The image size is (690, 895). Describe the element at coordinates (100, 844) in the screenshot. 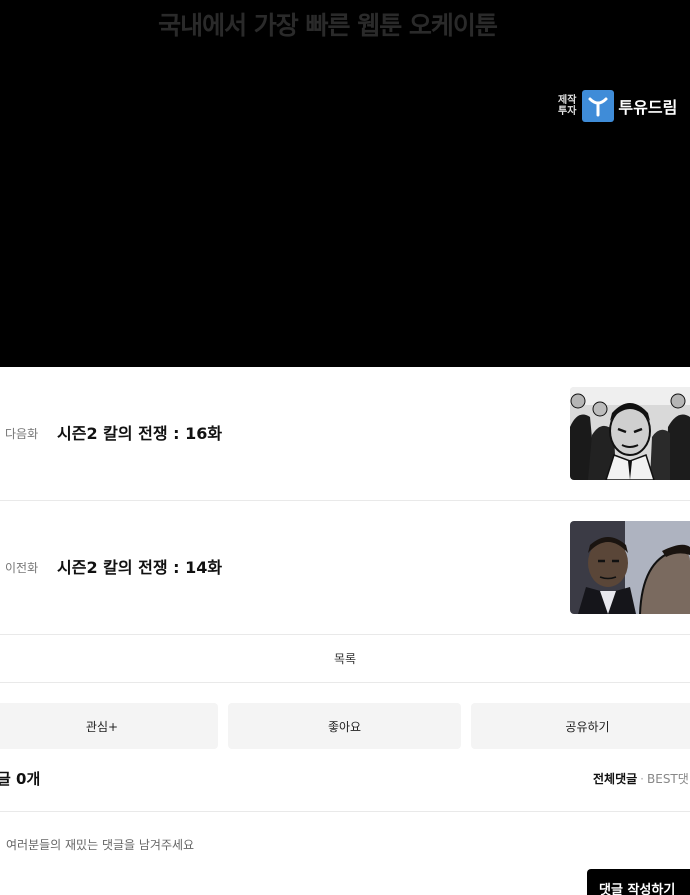

I see `comment-input: 여러분들의 재밌는 댓글을 남겨주세요` at that location.